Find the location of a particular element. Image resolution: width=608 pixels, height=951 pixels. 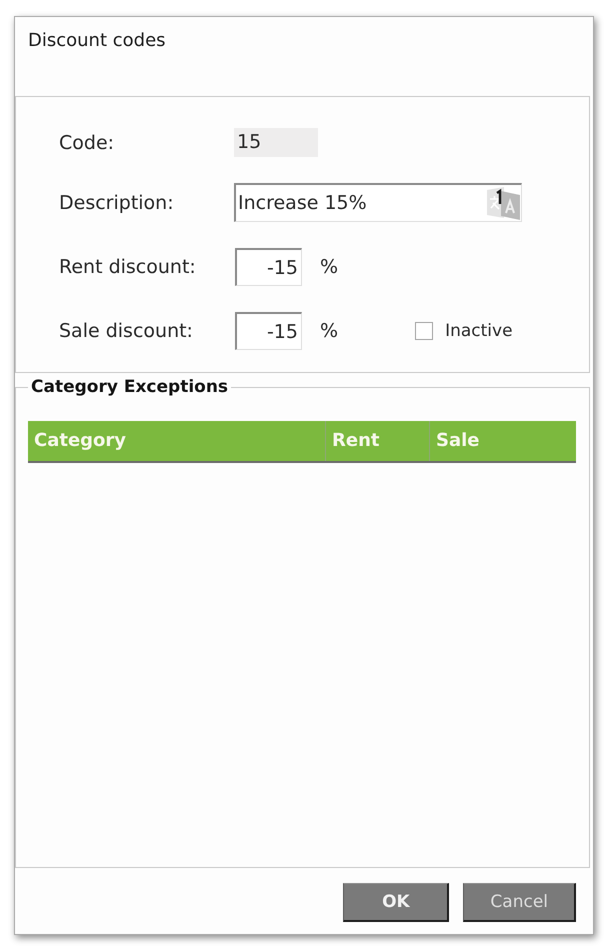

dialog-title: Discount codes is located at coordinates (97, 40).